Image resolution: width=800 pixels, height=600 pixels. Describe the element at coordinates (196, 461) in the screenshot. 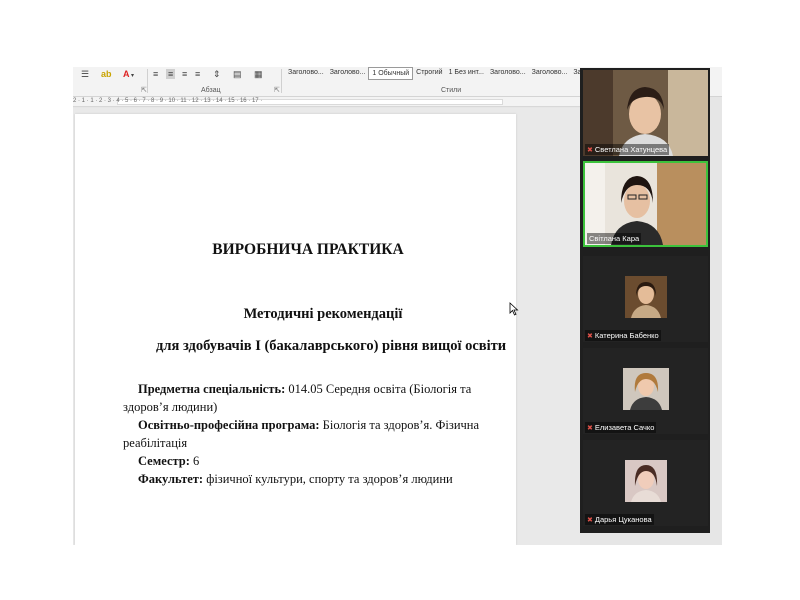

I see `field-value: 6` at that location.